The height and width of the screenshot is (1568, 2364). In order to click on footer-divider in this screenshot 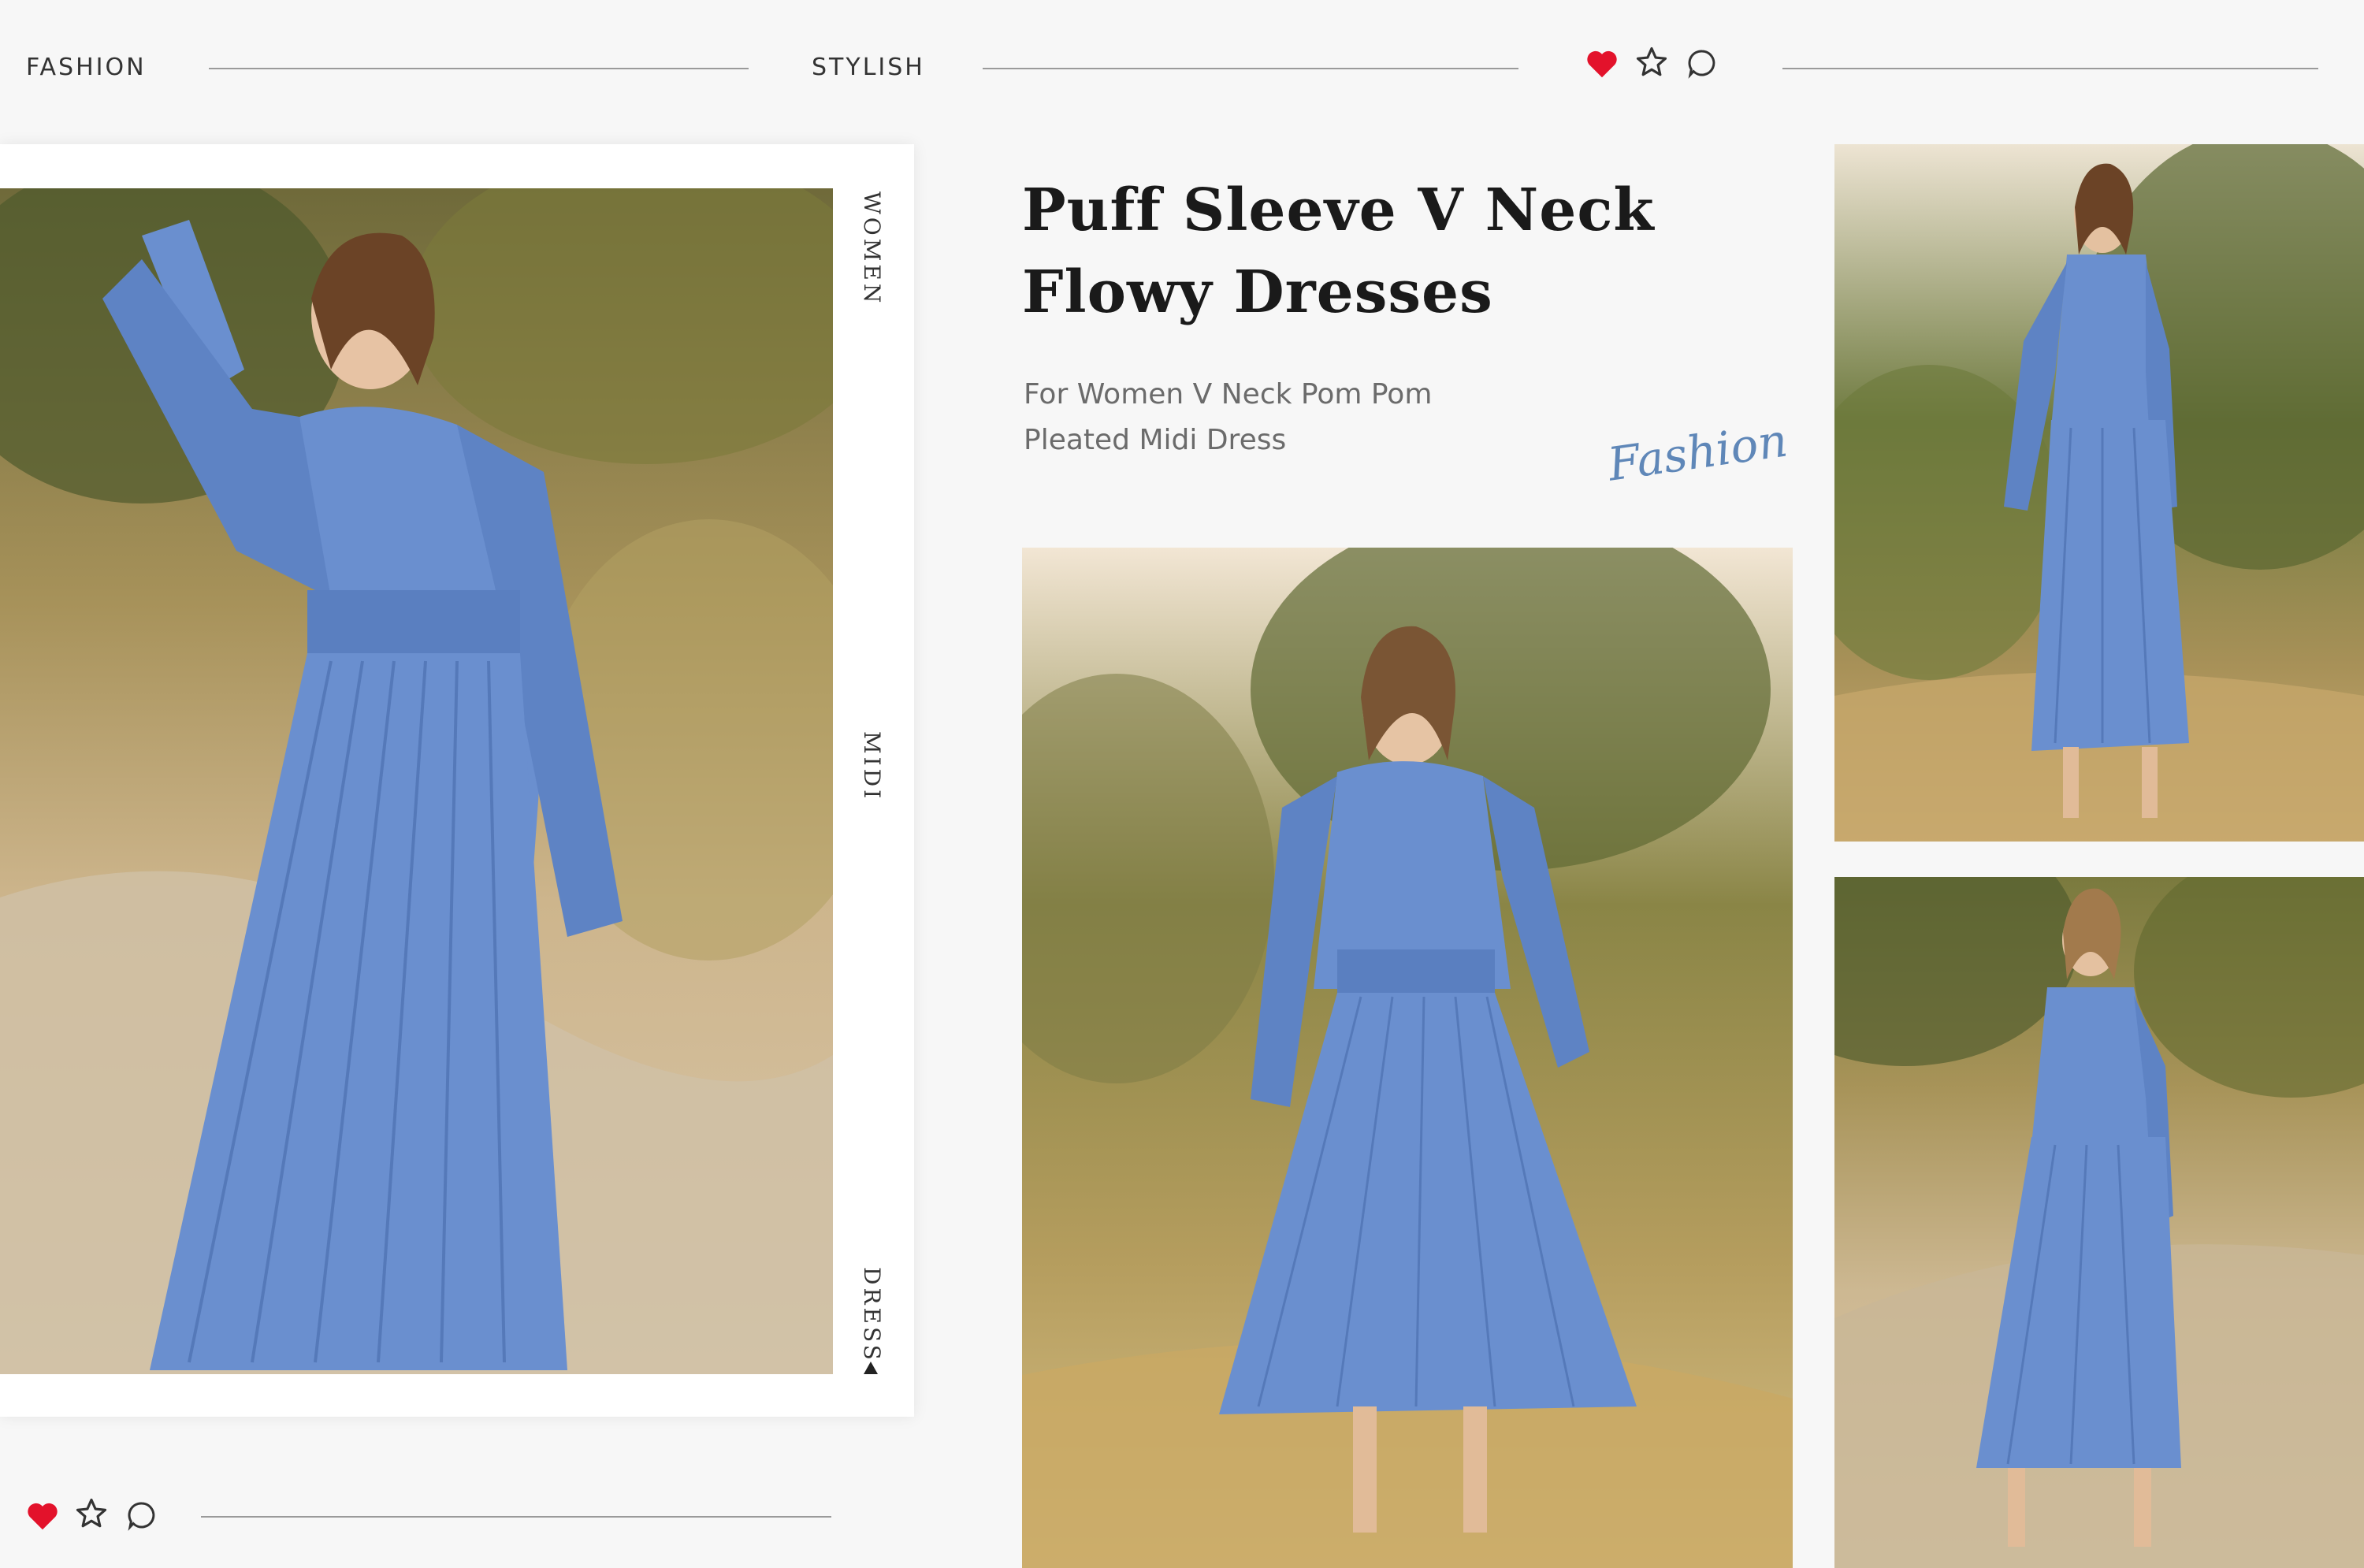, I will do `click(516, 1517)`.